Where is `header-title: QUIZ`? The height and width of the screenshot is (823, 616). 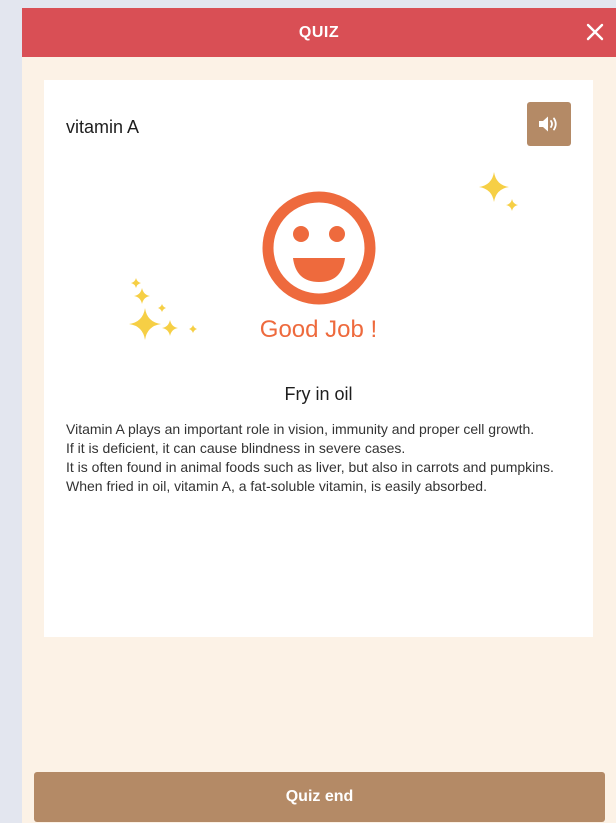 header-title: QUIZ is located at coordinates (319, 32).